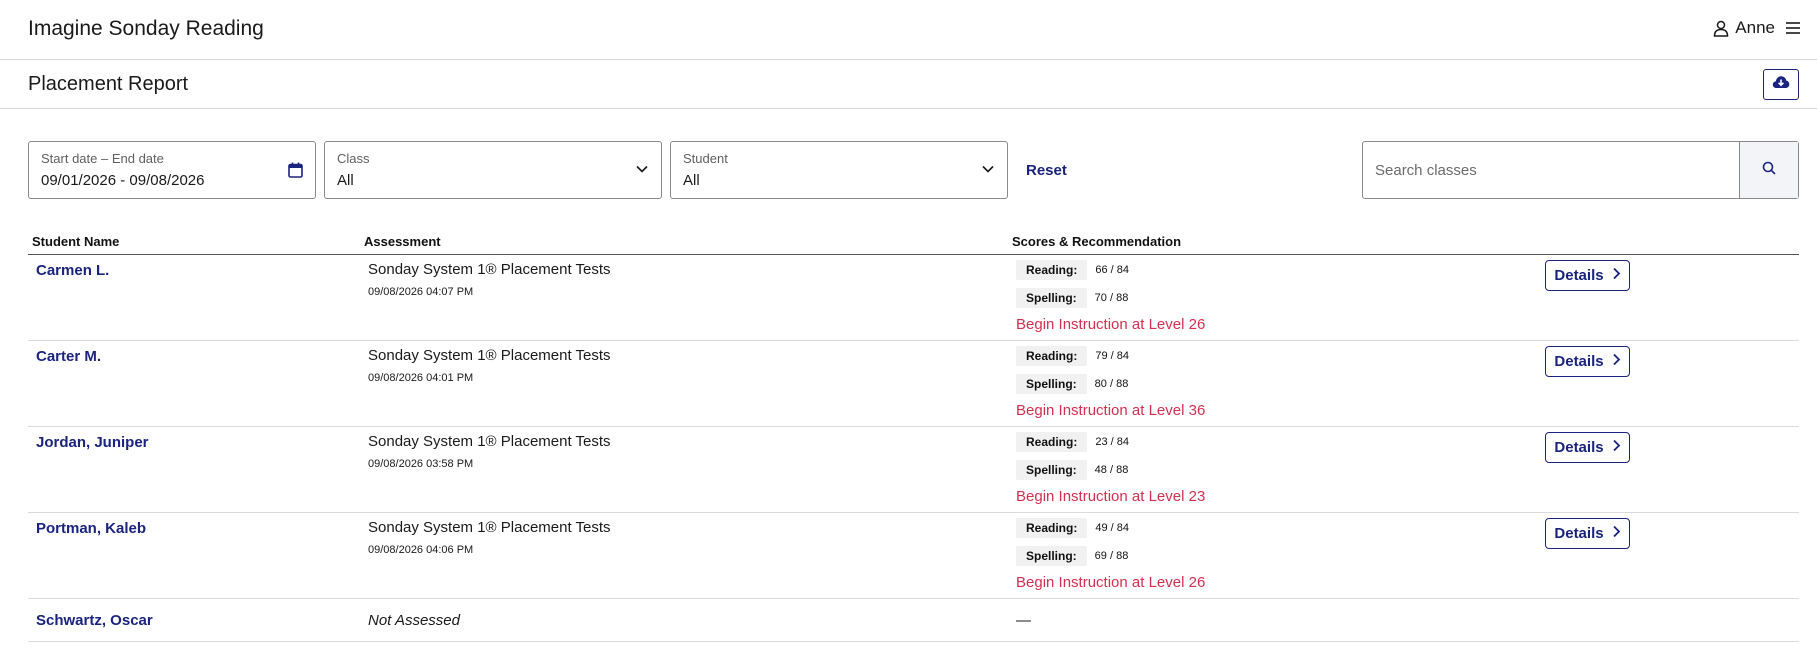  I want to click on spelling-value: 70 / 88, so click(1111, 298).